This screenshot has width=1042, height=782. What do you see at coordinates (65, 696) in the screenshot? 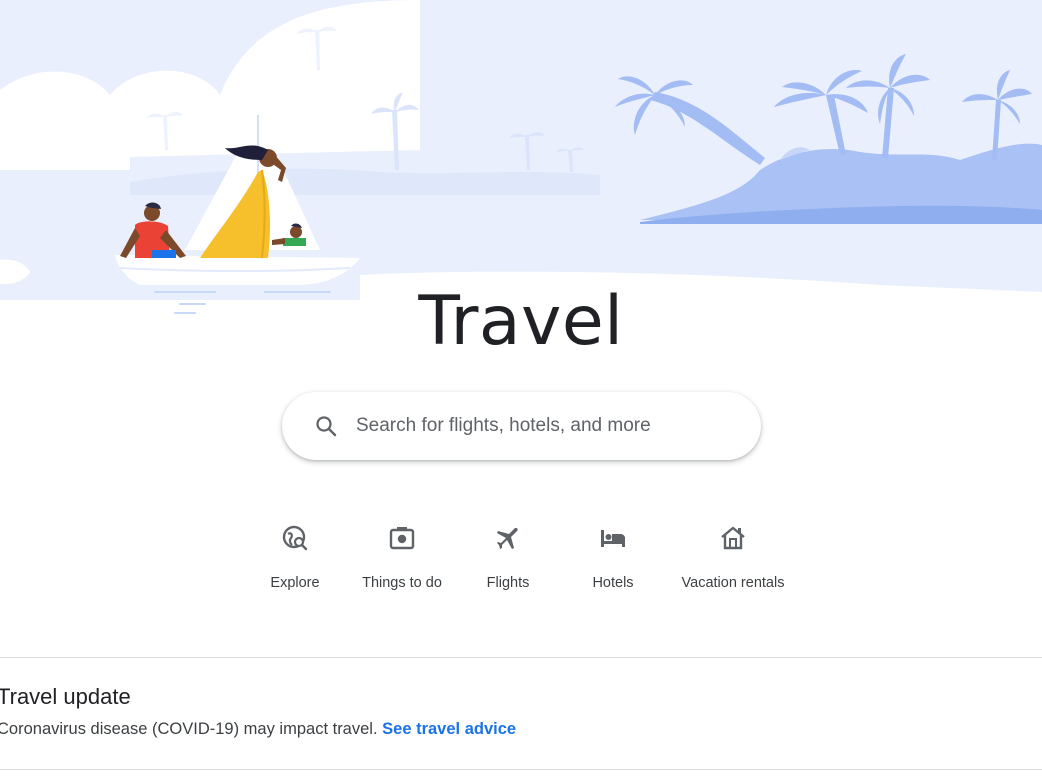
I see `travel-update-heading: Travel update` at bounding box center [65, 696].